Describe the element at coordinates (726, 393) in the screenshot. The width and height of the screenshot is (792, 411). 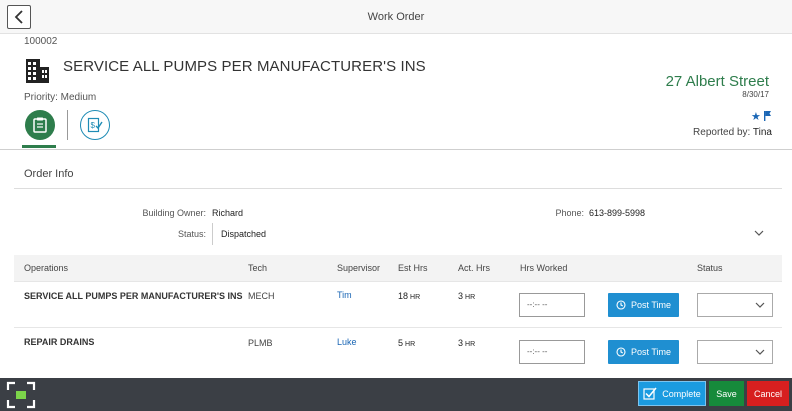
I see `save-button: Save` at that location.